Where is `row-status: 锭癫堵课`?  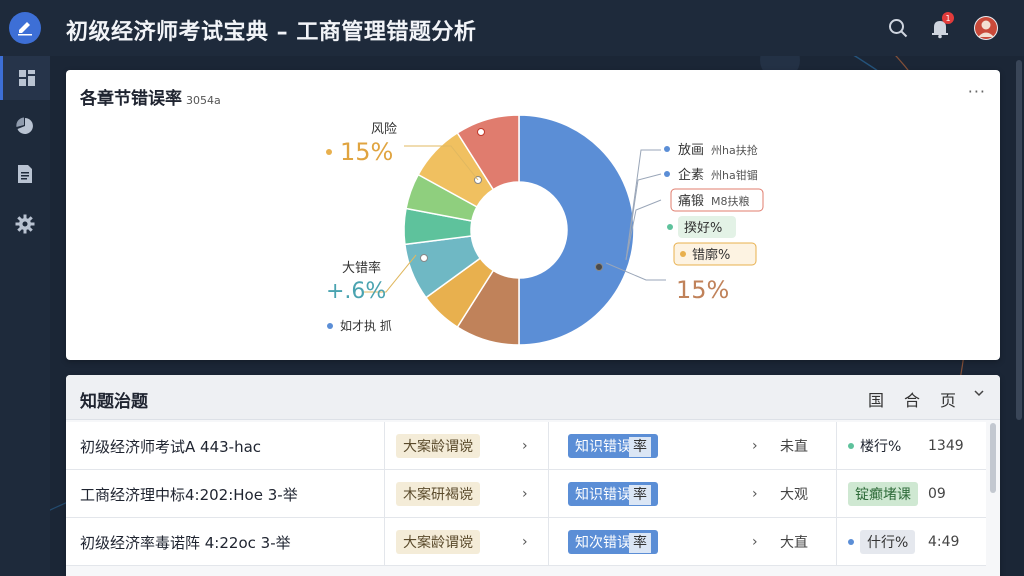 row-status: 锭癫堵课 is located at coordinates (883, 494).